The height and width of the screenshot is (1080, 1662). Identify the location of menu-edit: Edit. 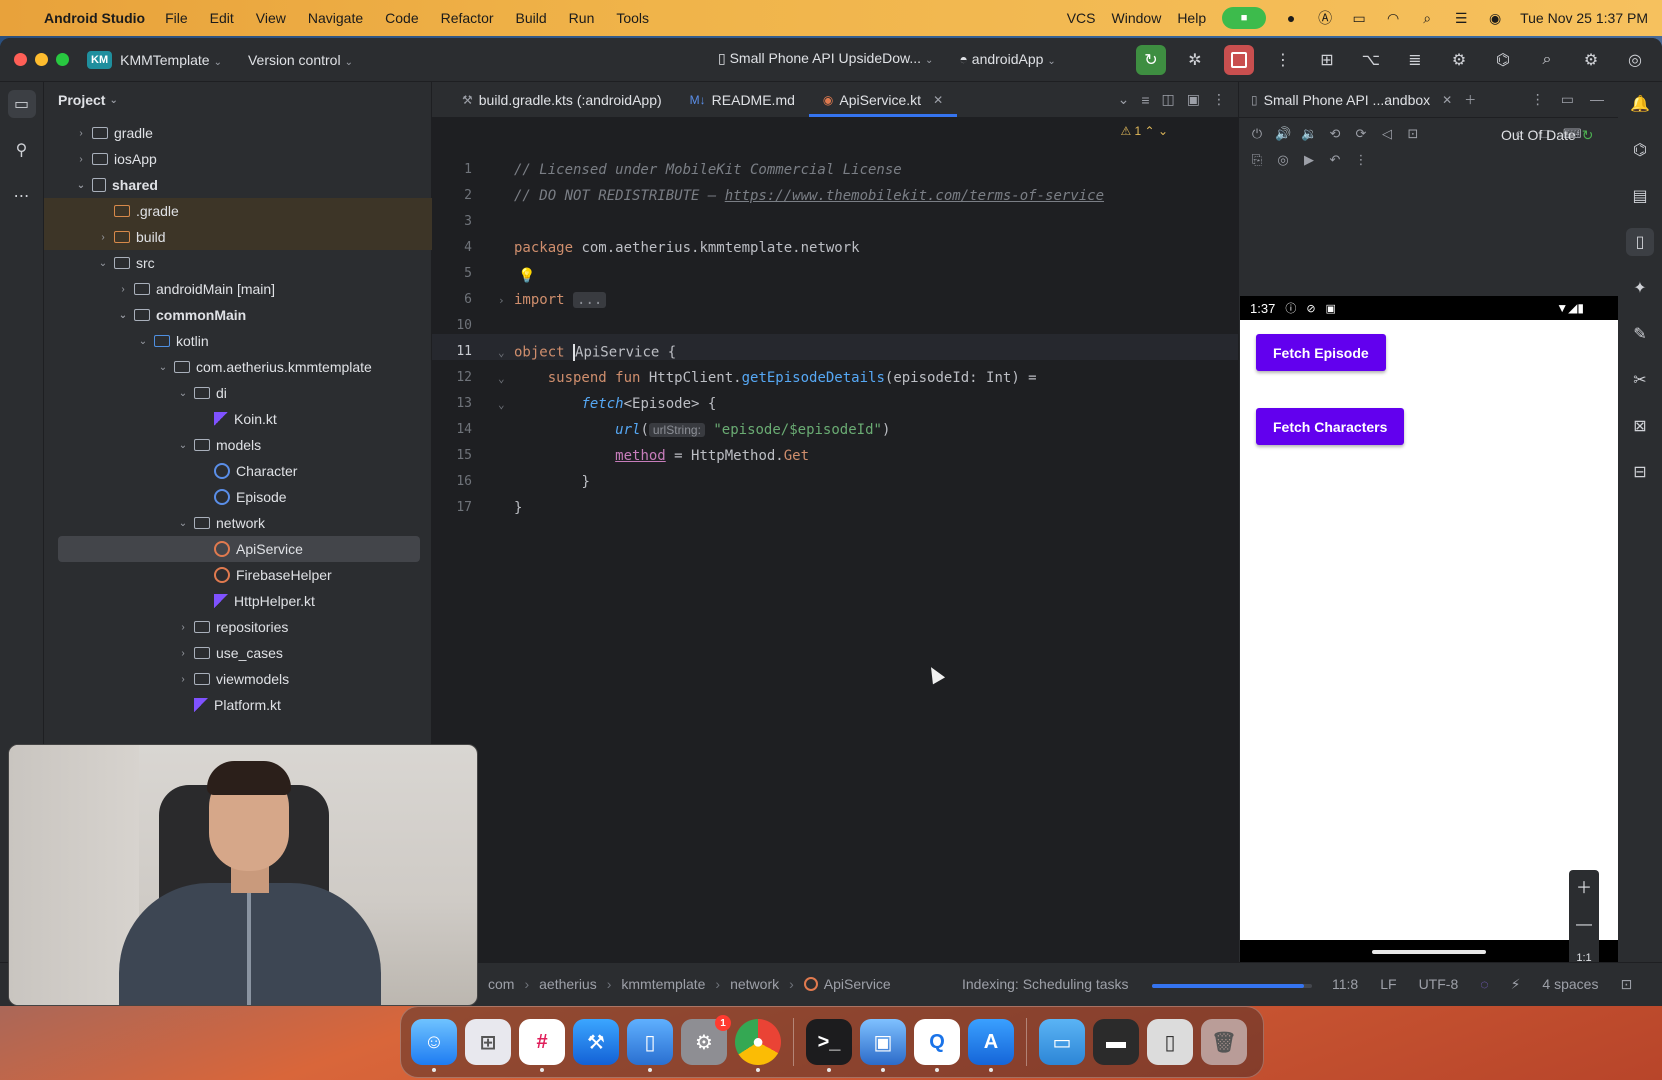
(222, 18).